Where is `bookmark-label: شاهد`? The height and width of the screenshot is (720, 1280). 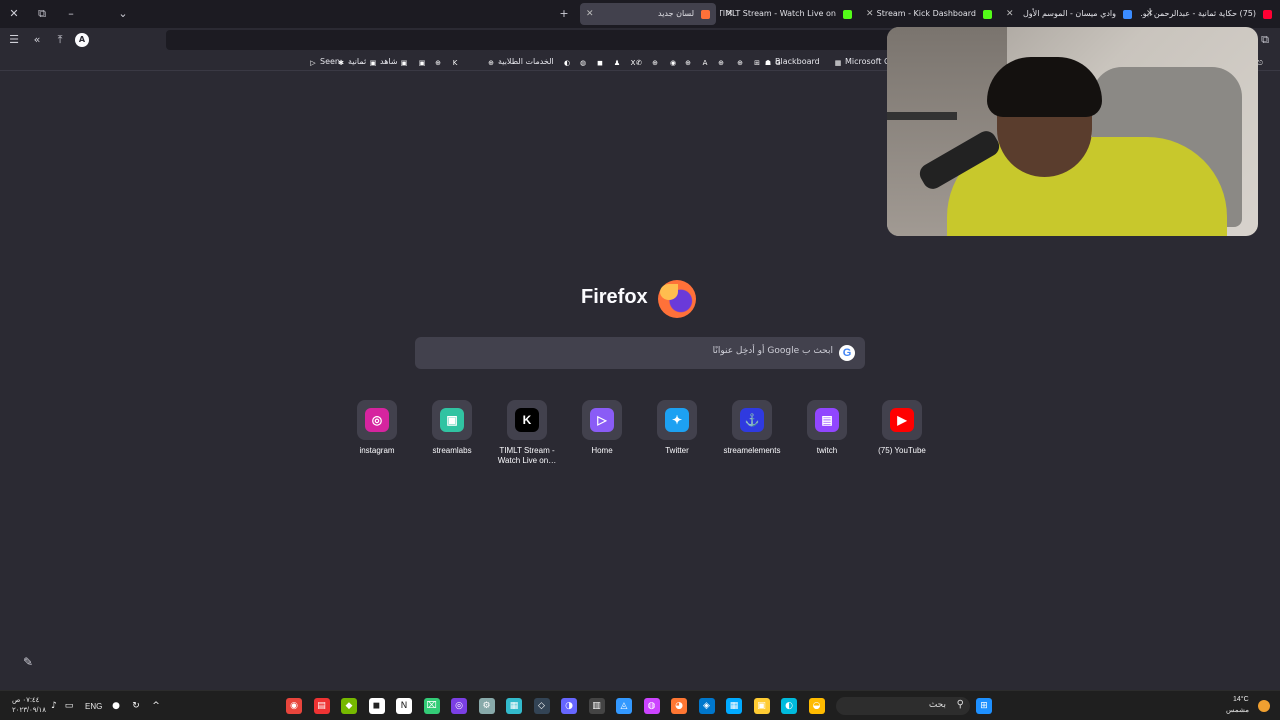
bookmark-label: شاهد is located at coordinates (389, 61).